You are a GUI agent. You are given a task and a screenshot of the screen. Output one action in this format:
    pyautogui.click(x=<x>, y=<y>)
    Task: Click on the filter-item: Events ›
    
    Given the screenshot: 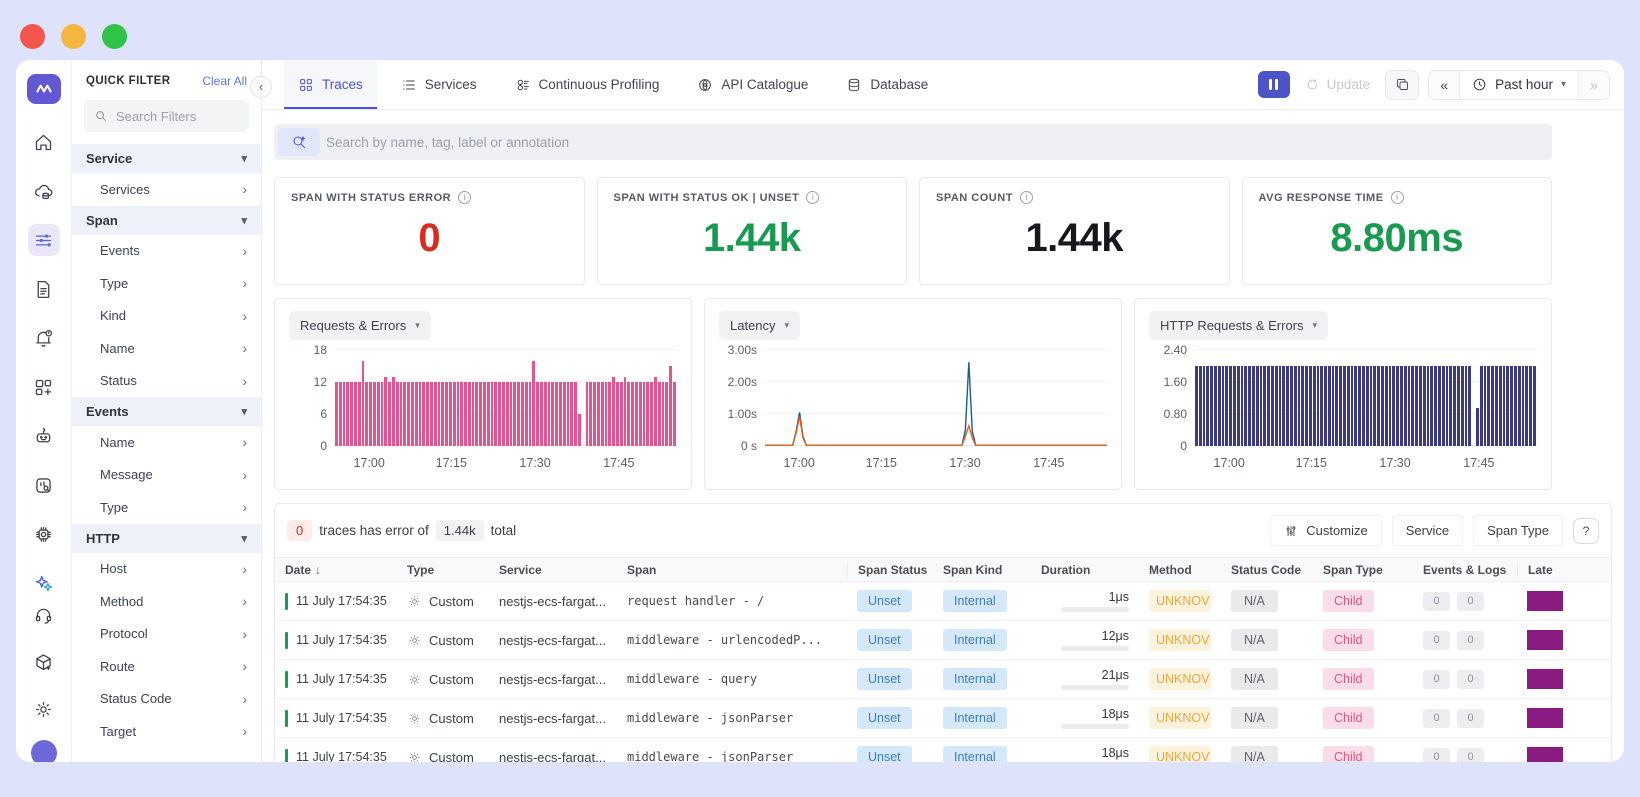 What is the action you would take?
    pyautogui.click(x=166, y=251)
    